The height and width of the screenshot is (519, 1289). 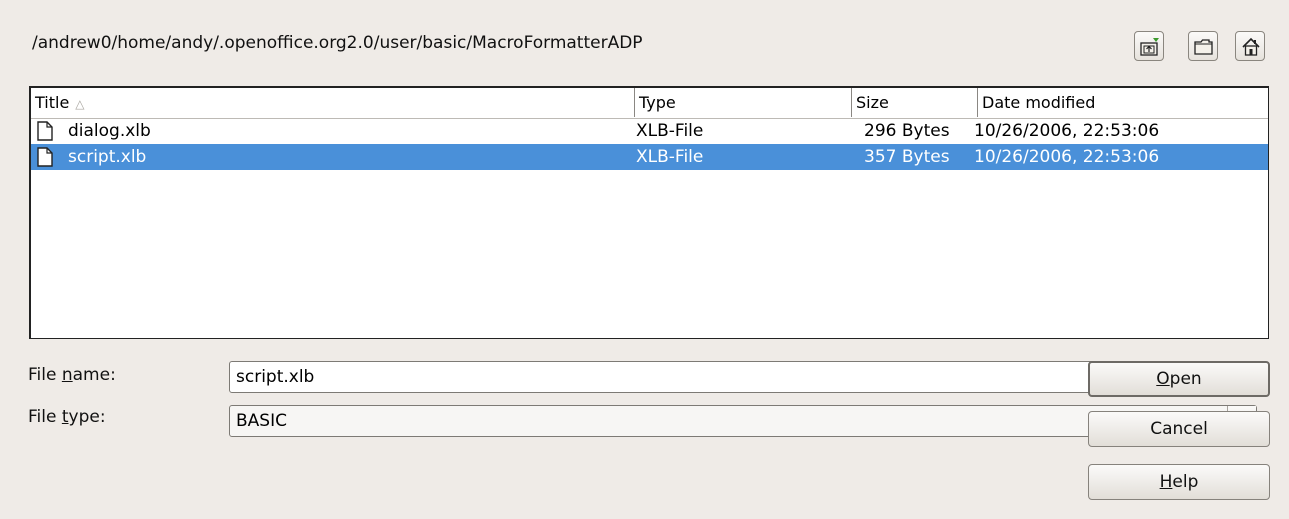 I want to click on help-button: Help, so click(x=1179, y=482).